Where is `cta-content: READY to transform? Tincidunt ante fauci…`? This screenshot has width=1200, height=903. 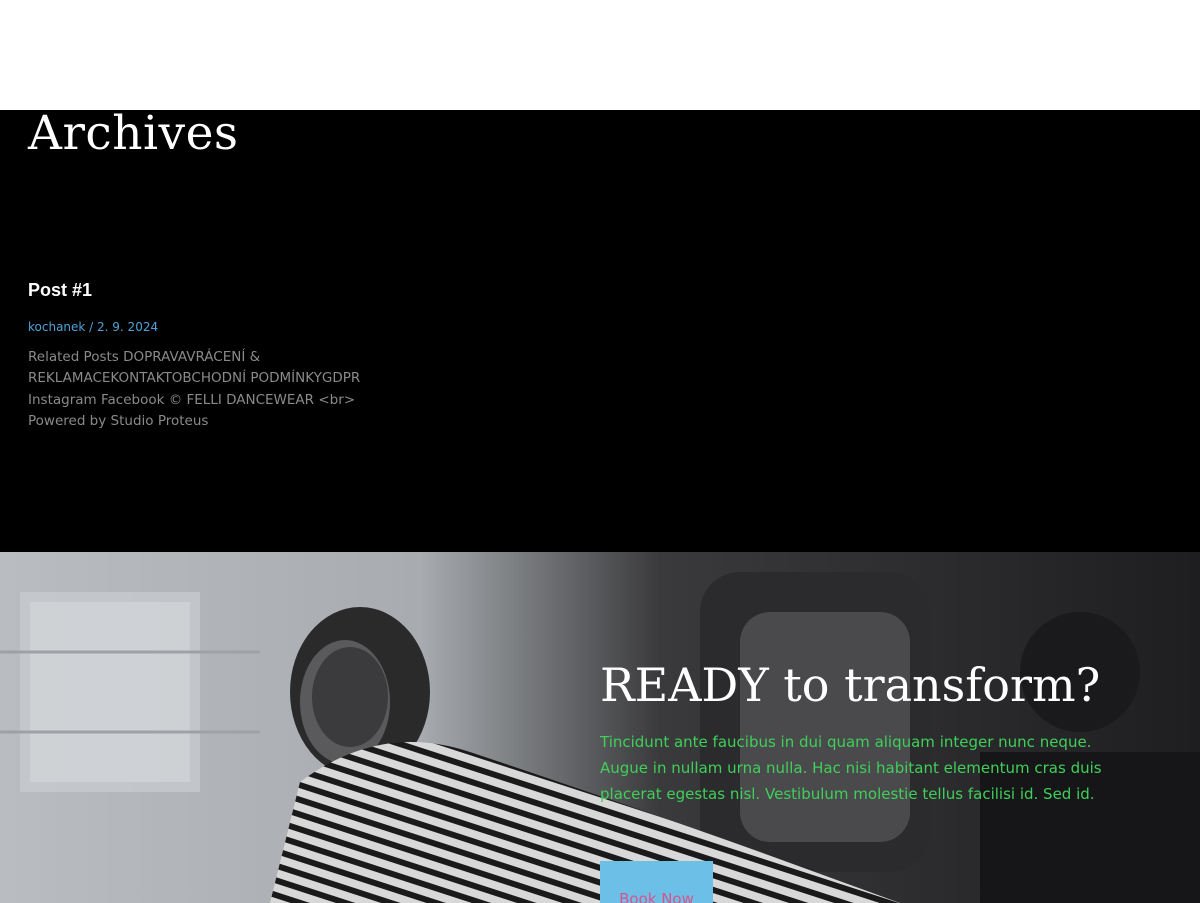 cta-content: READY to transform? Tincidunt ante fauci… is located at coordinates (880, 733).